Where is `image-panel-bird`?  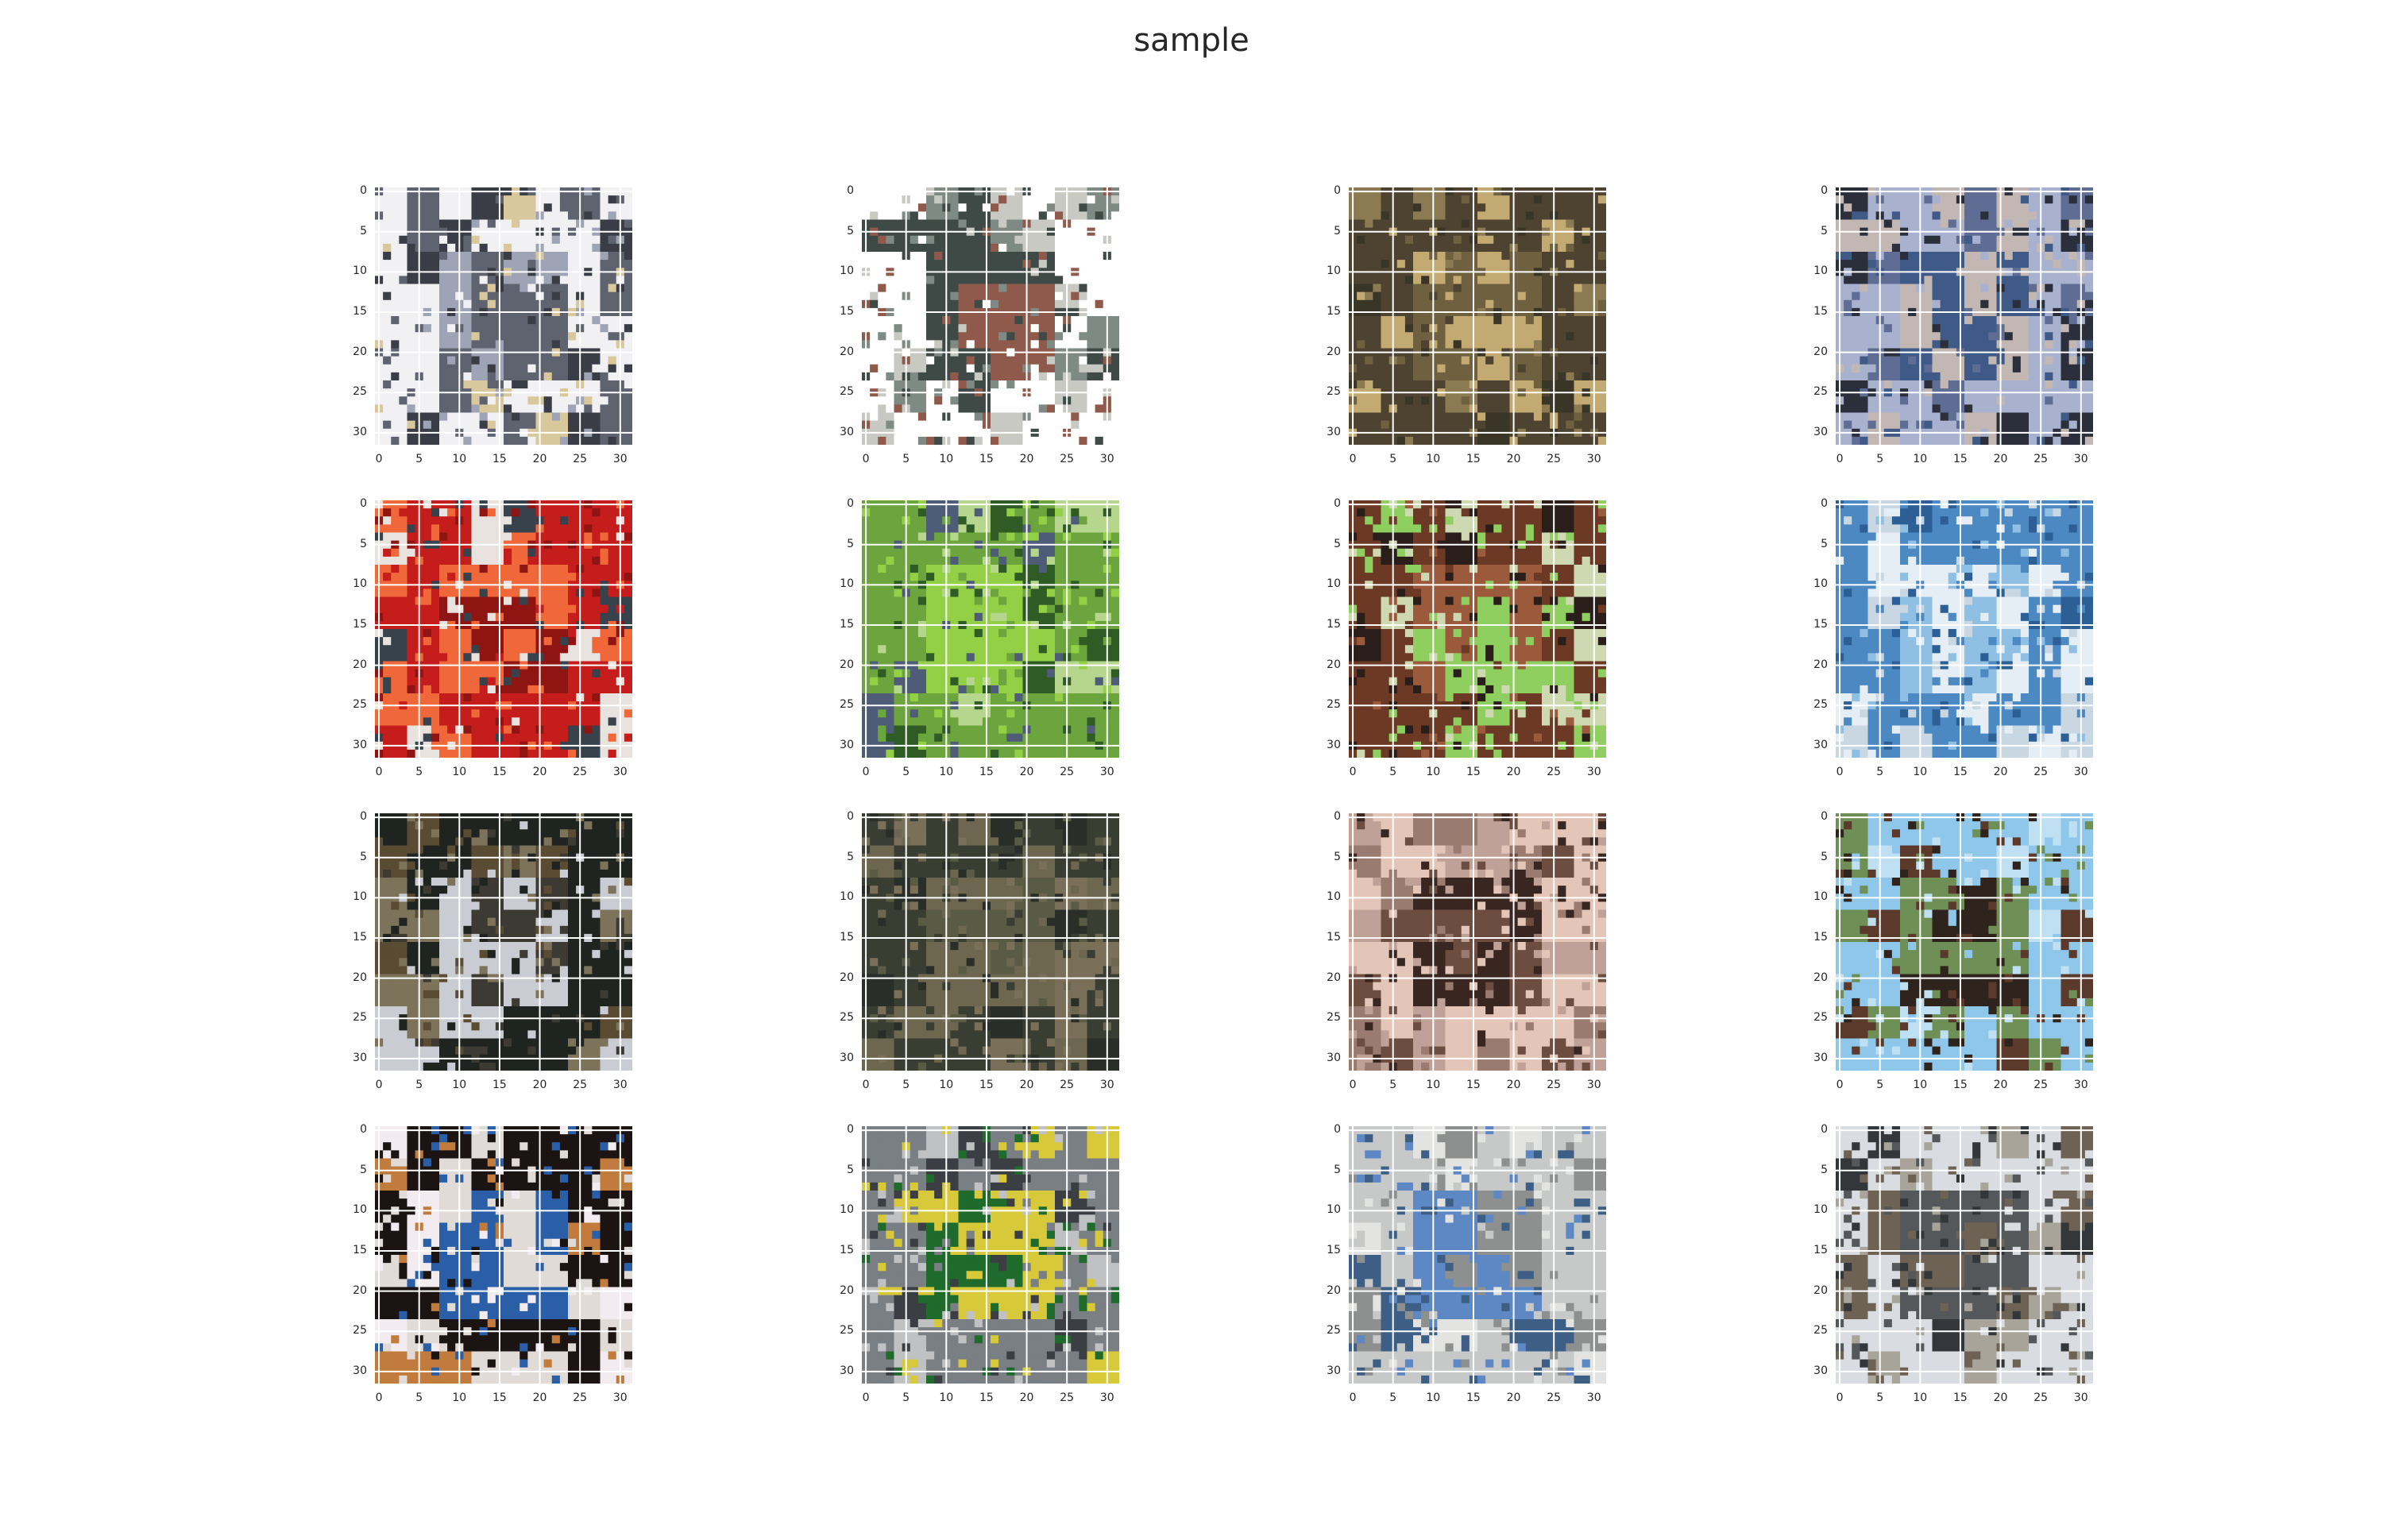 image-panel-bird is located at coordinates (503, 1255).